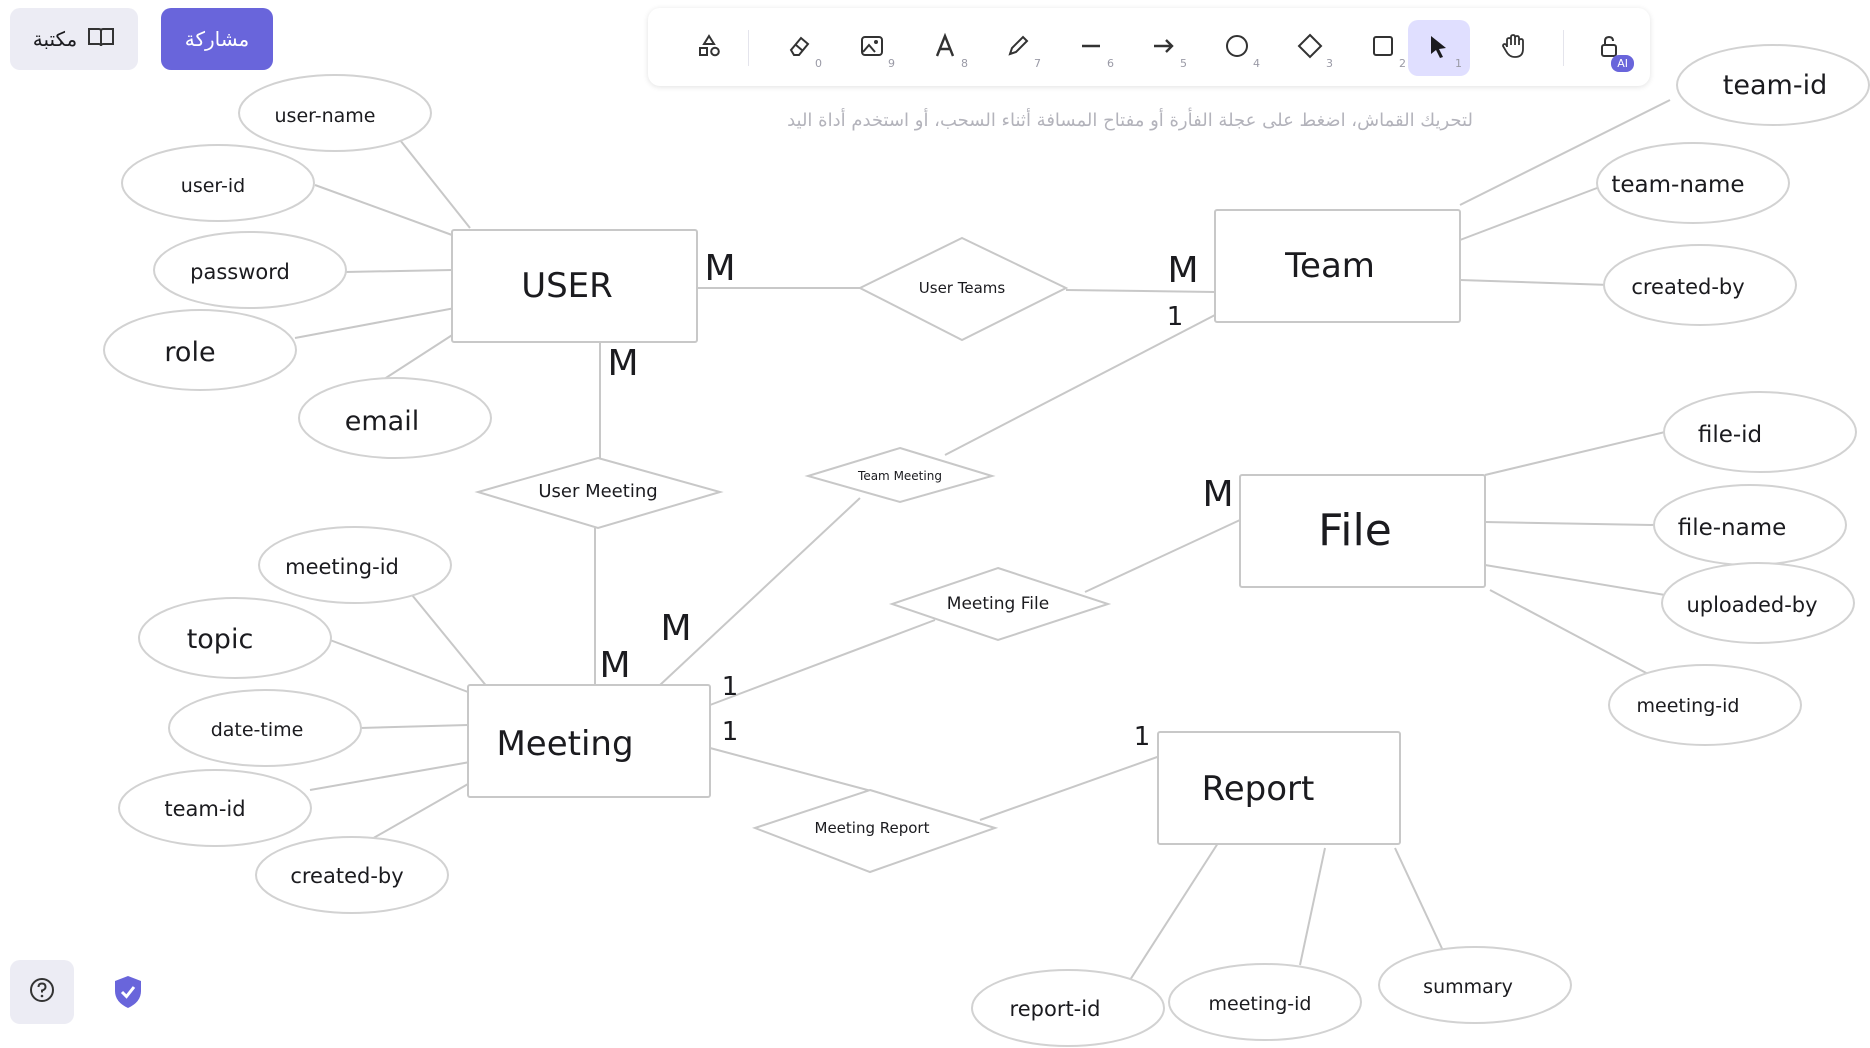 The width and height of the screenshot is (1870, 1048). I want to click on shapes-icon, so click(709, 48).